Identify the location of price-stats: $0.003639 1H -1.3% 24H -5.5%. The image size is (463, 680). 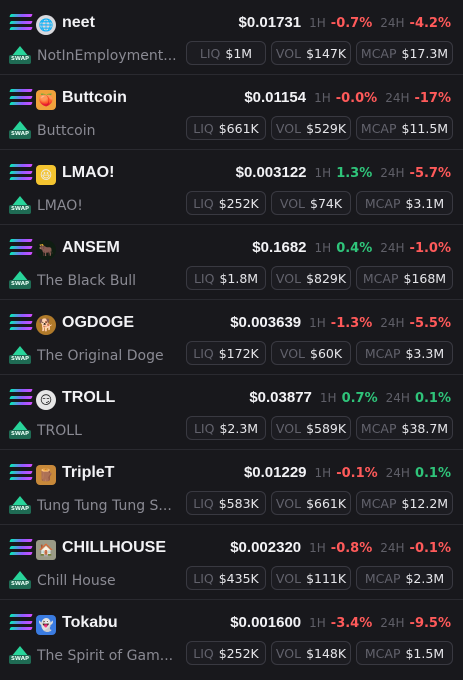
(340, 322).